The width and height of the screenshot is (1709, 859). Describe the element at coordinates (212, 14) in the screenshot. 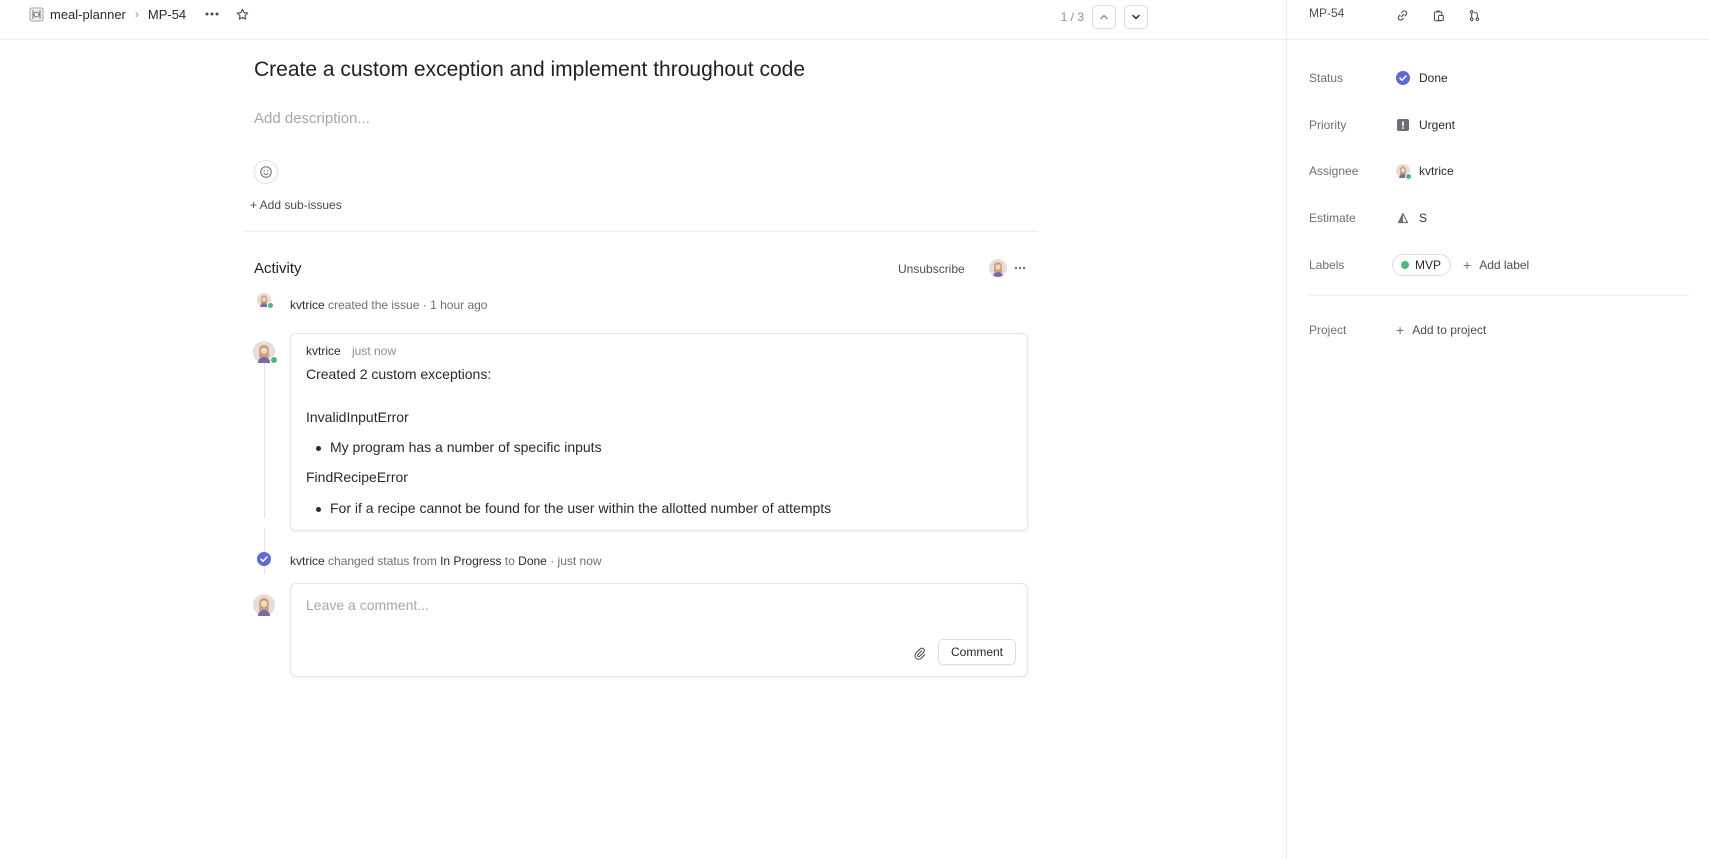

I see `more-options-icon` at that location.